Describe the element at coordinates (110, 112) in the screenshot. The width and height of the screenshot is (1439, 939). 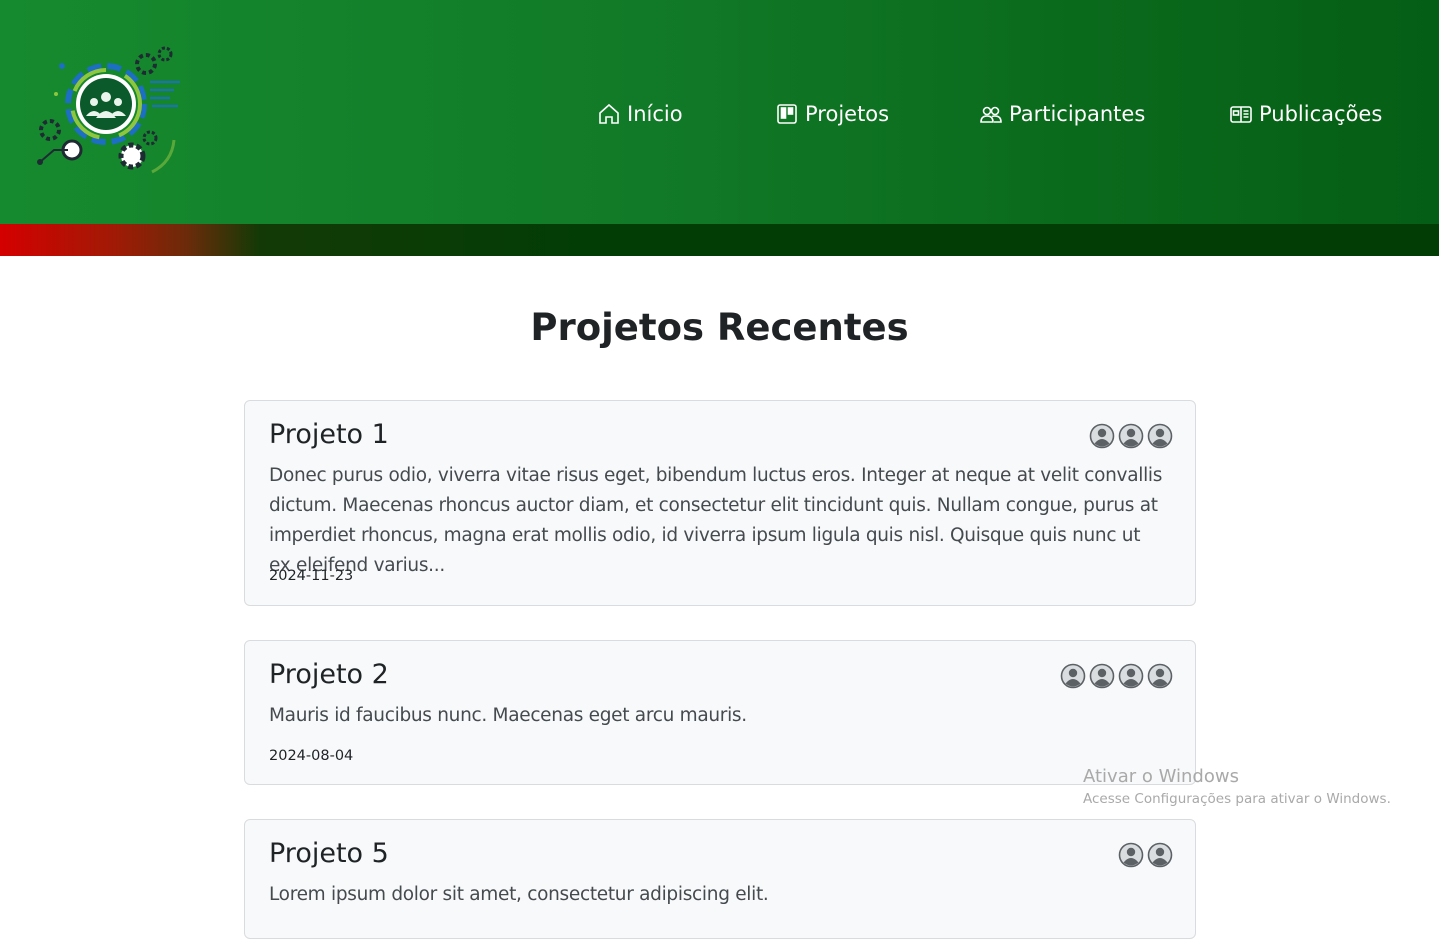
I see `team-gears-logo` at that location.